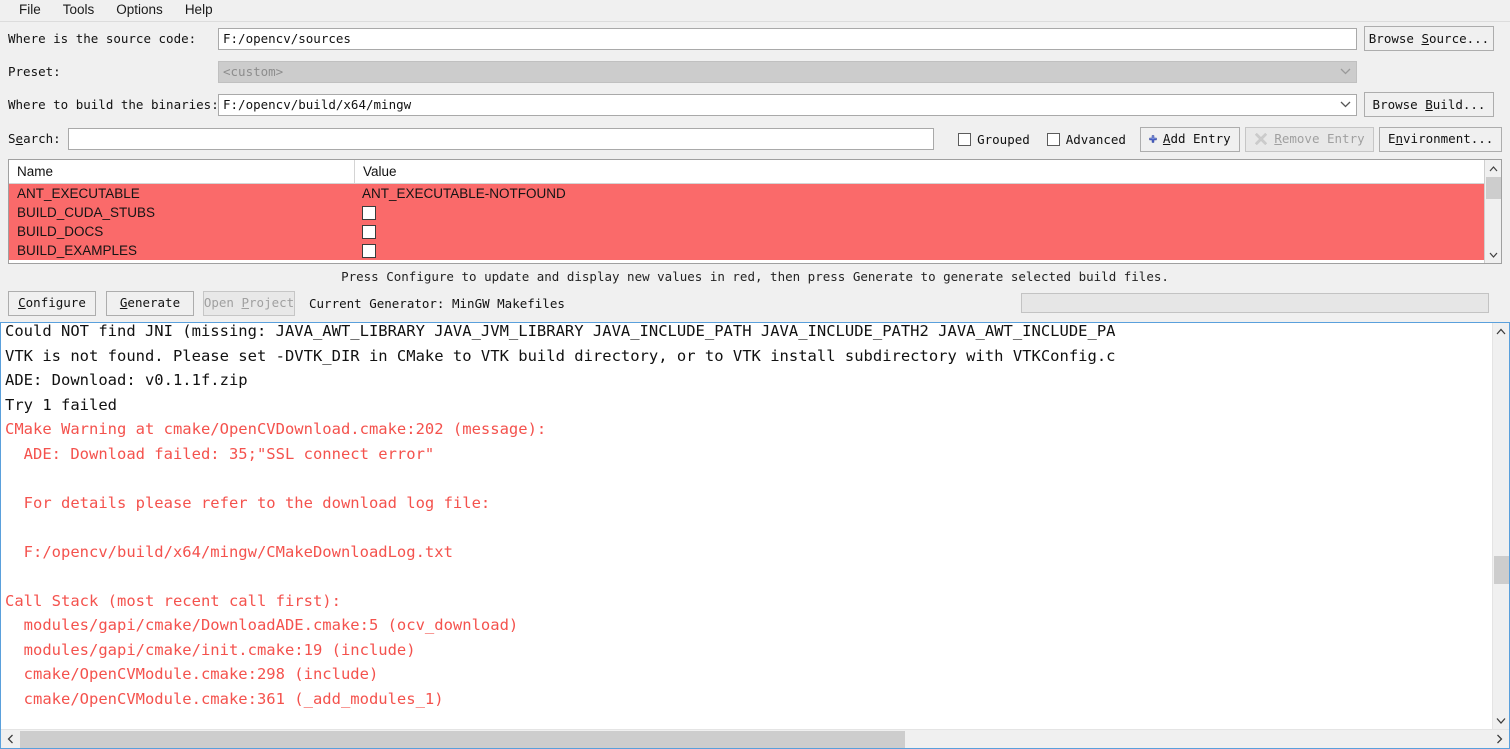 This screenshot has width=1510, height=749. Describe the element at coordinates (317, 104) in the screenshot. I see `build-value: F:/opencv/build/x64/mingw` at that location.